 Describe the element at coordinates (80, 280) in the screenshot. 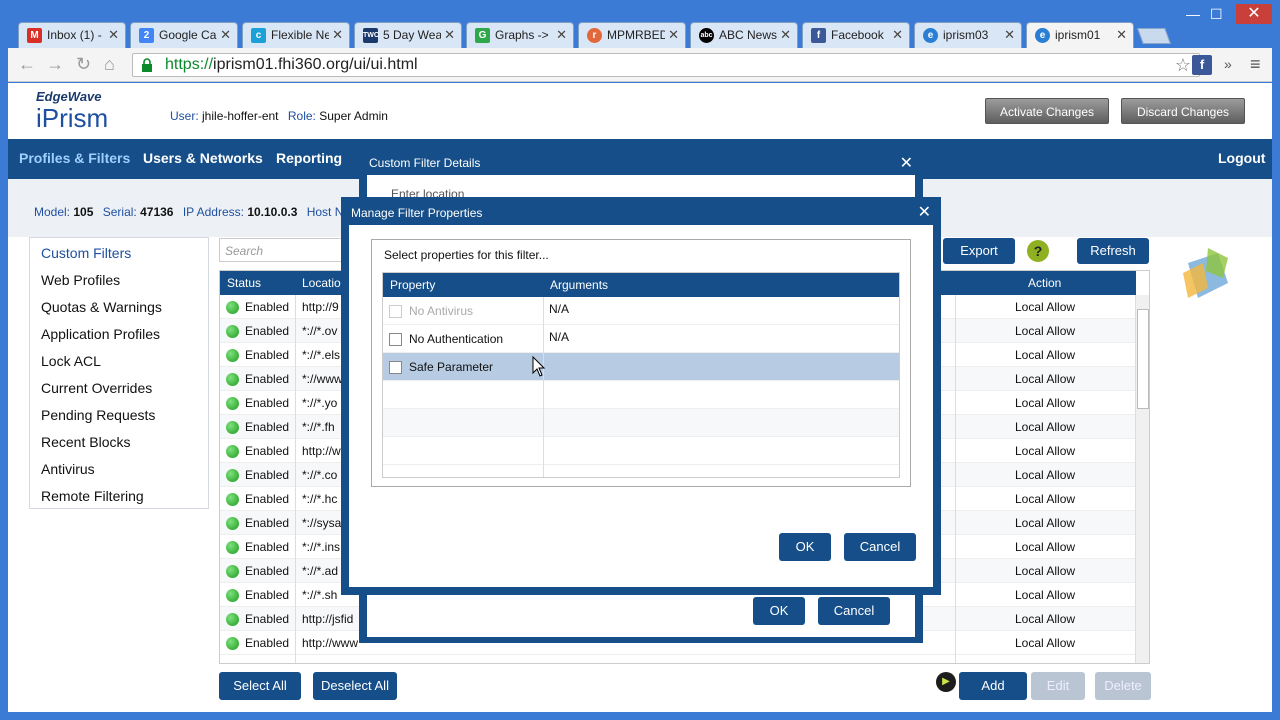

I see `sidebar-item-web-profiles: Web Profiles` at that location.